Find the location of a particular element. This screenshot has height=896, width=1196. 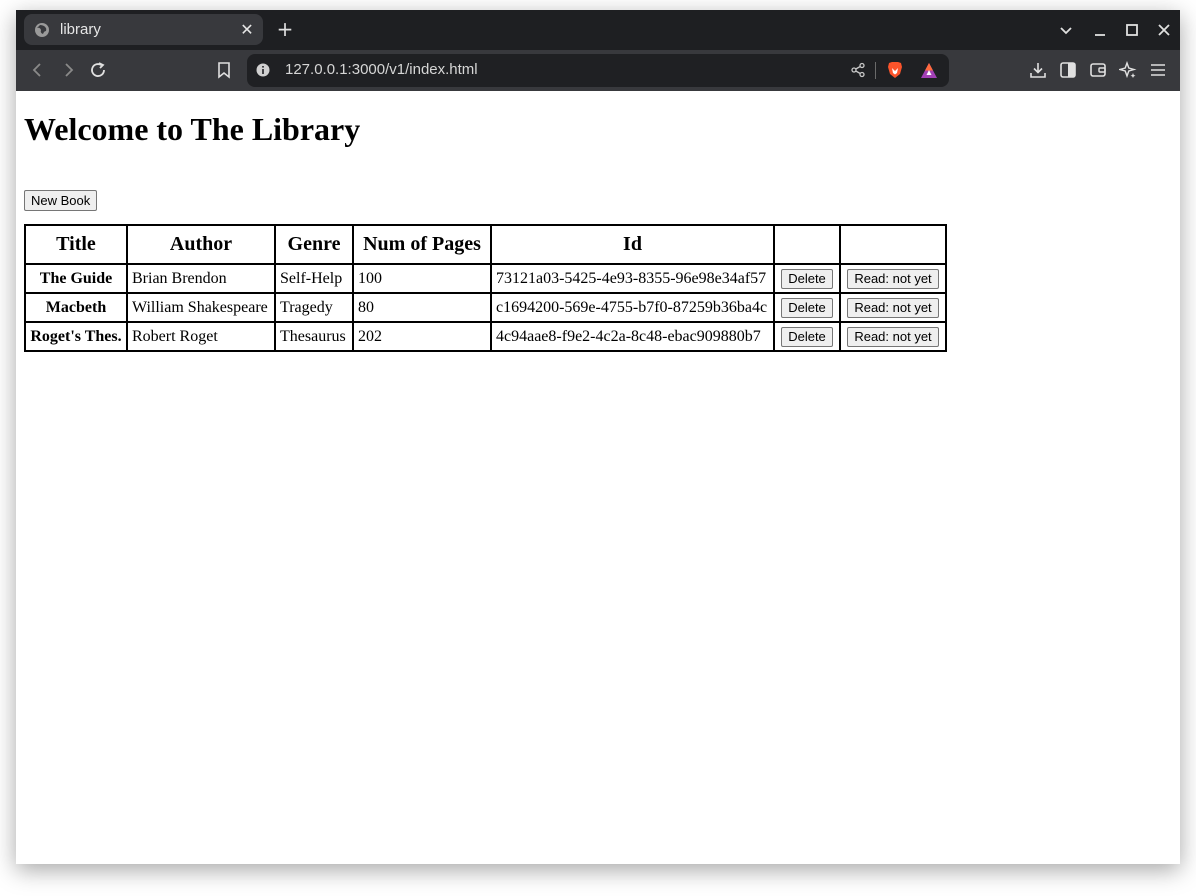

sidebar-icon is located at coordinates (1068, 70).